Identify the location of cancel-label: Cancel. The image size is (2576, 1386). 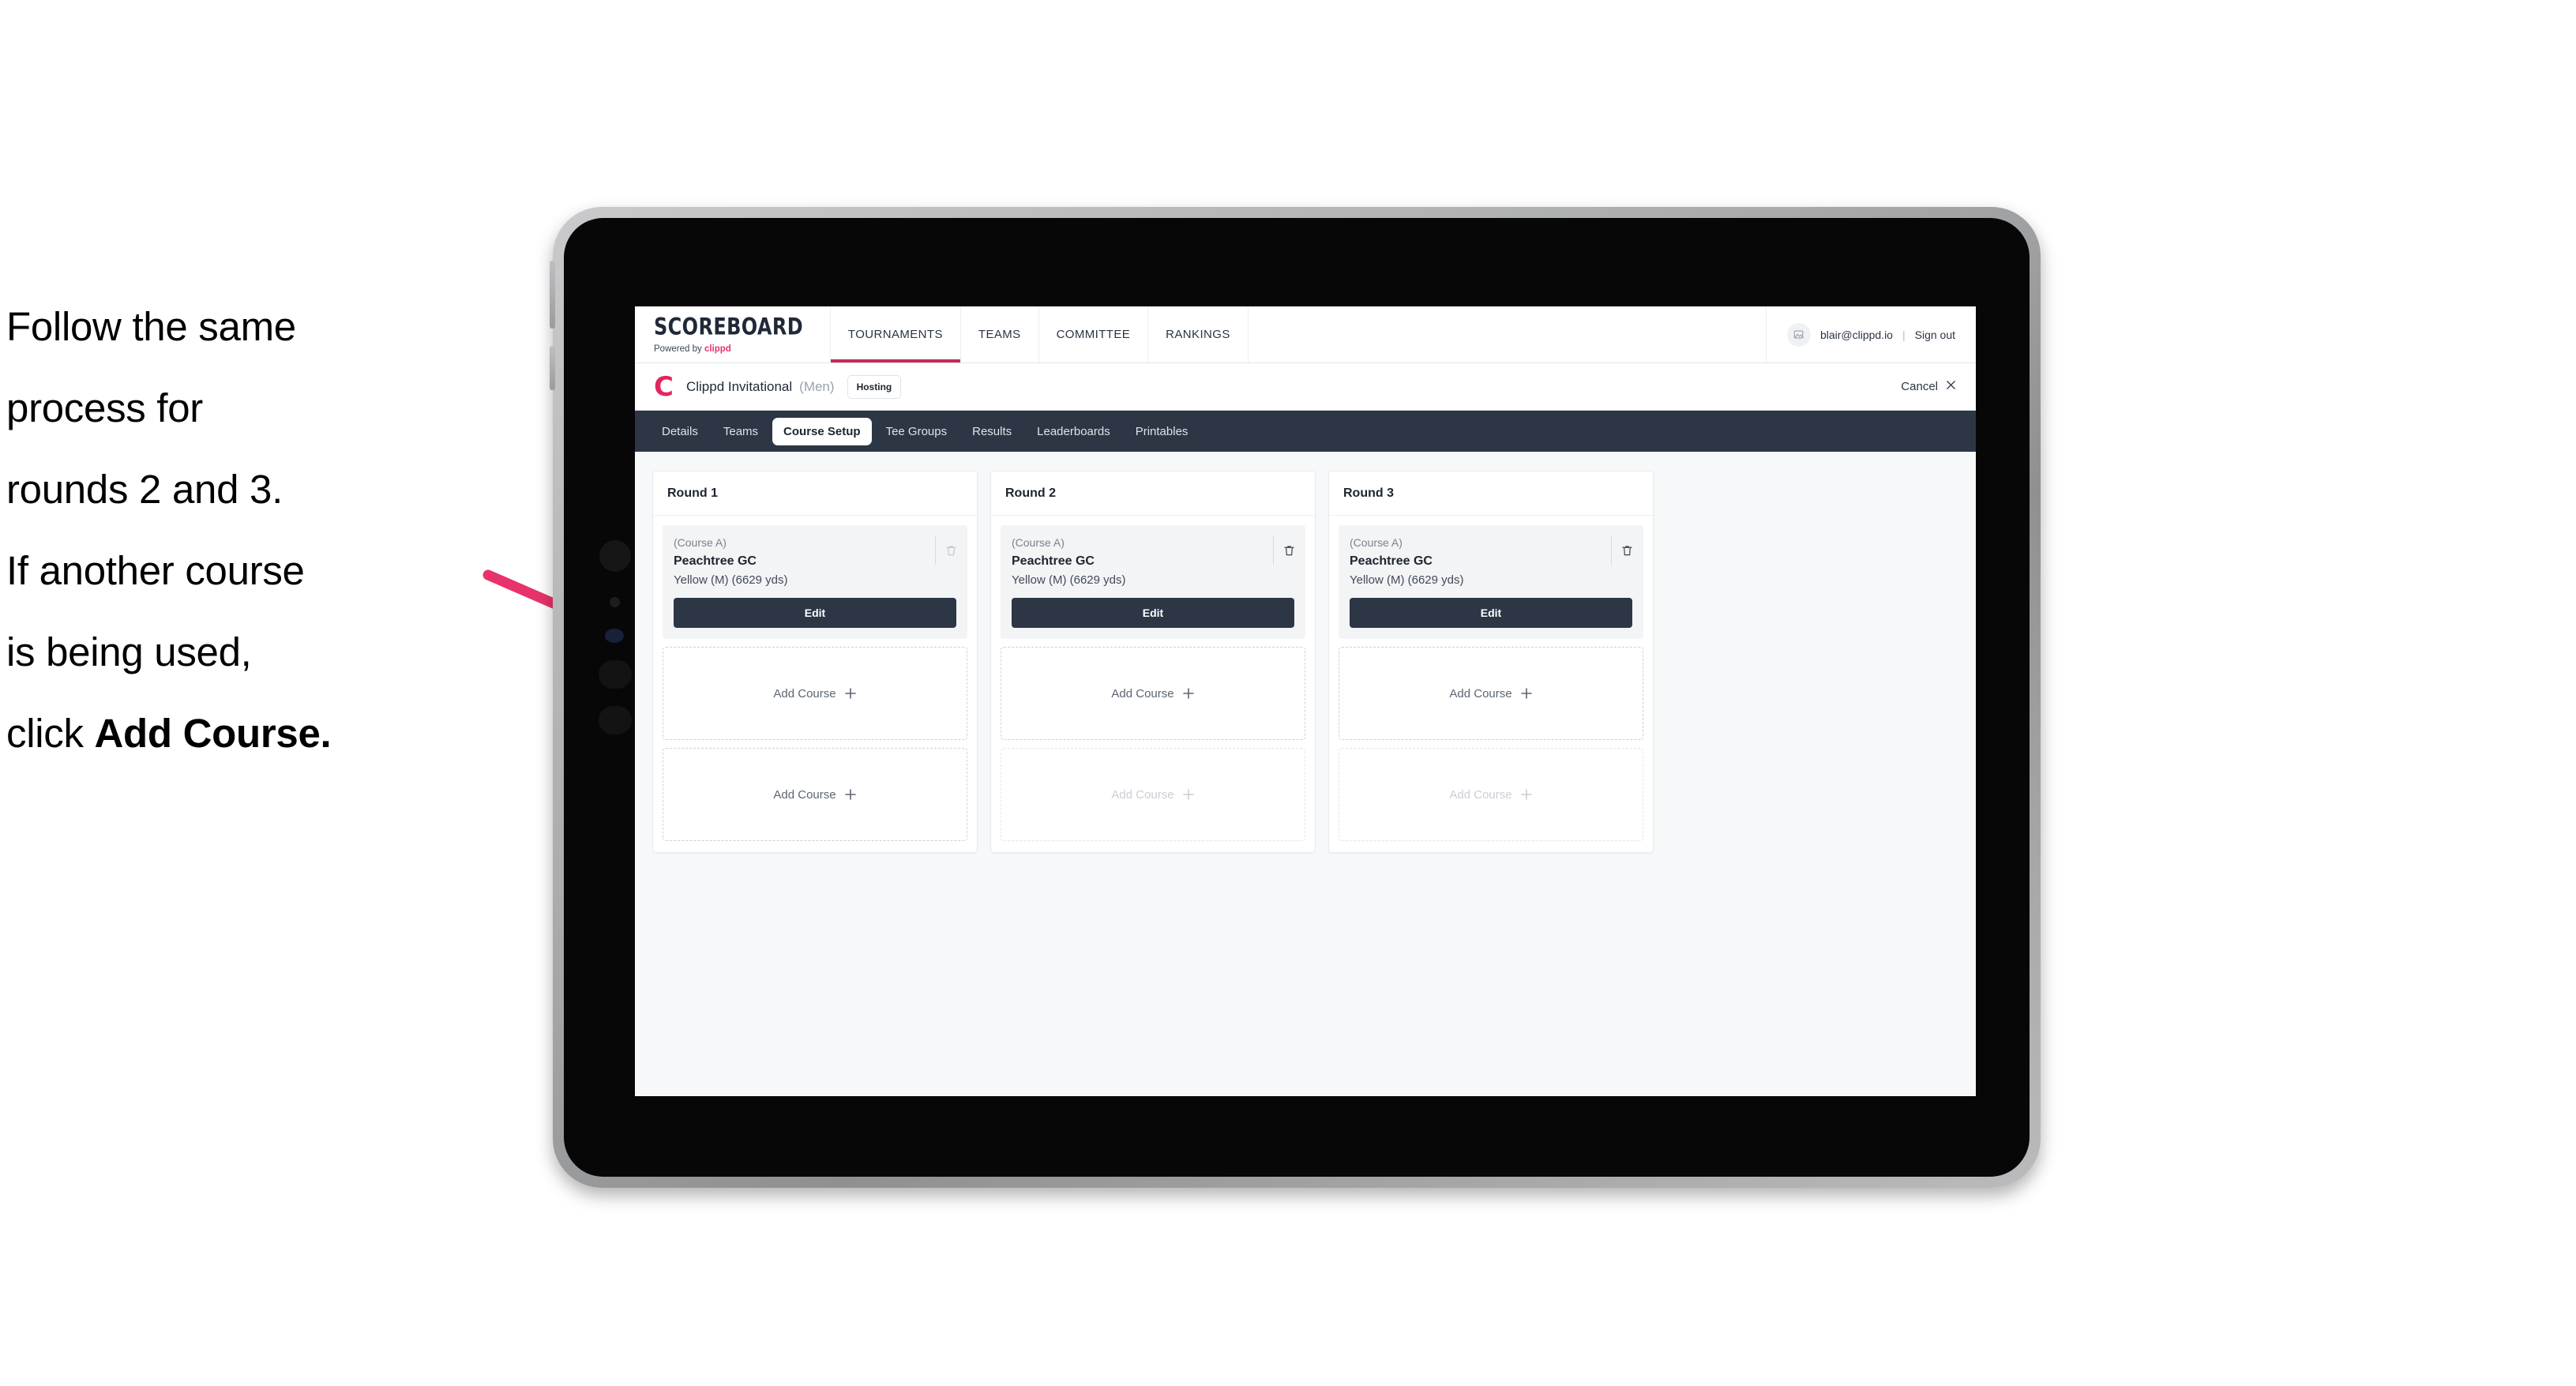
(1919, 386).